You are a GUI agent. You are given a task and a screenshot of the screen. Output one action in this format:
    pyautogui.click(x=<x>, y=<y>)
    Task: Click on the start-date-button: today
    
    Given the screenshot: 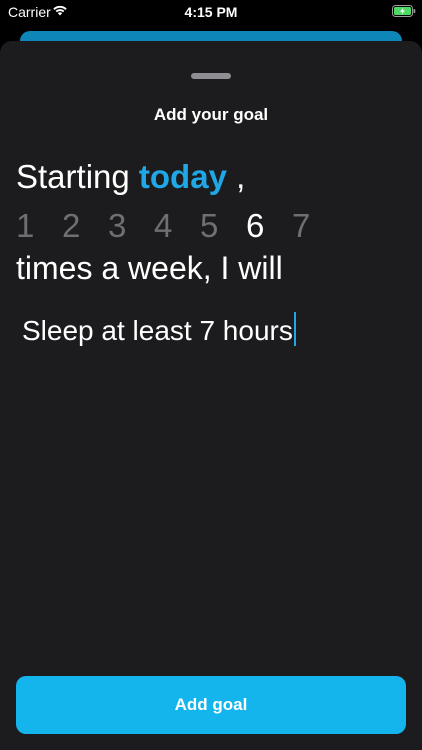 What is the action you would take?
    pyautogui.click(x=183, y=176)
    